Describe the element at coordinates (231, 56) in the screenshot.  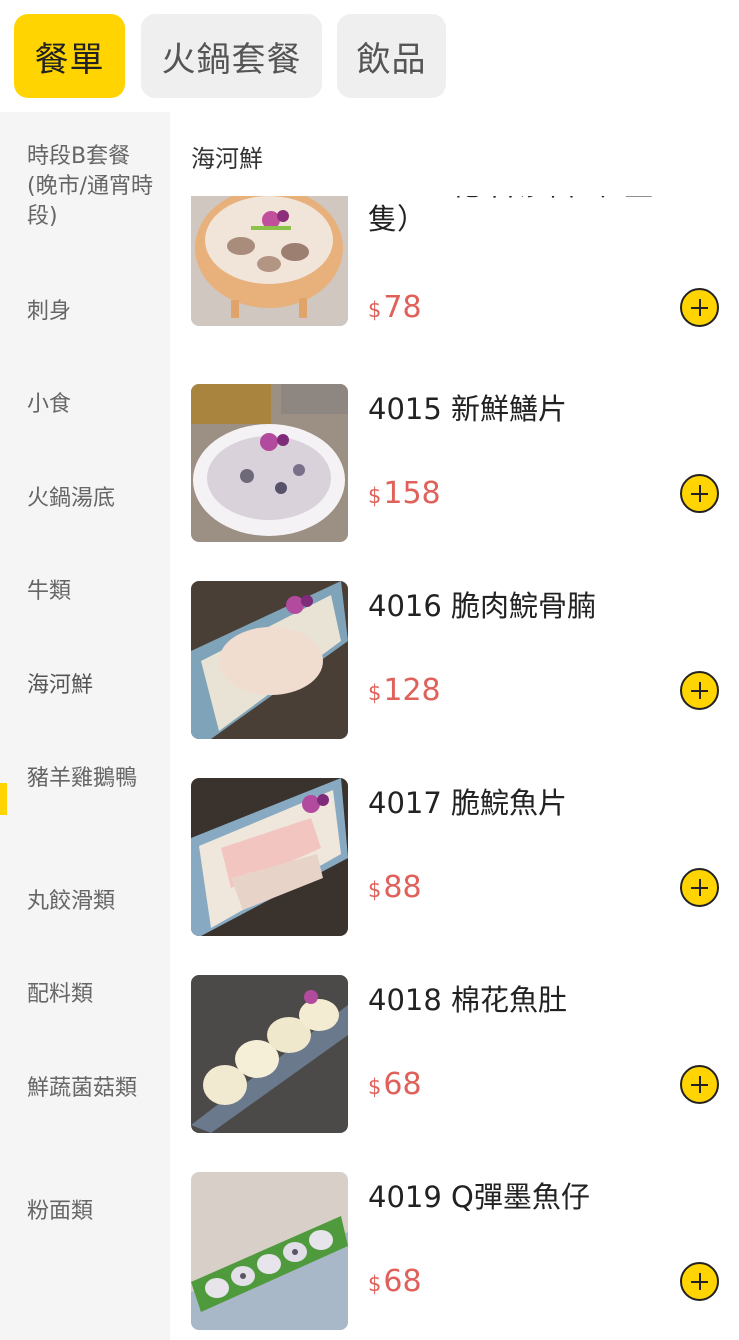
I see `tab-hotpot-set: 火鍋套餐` at that location.